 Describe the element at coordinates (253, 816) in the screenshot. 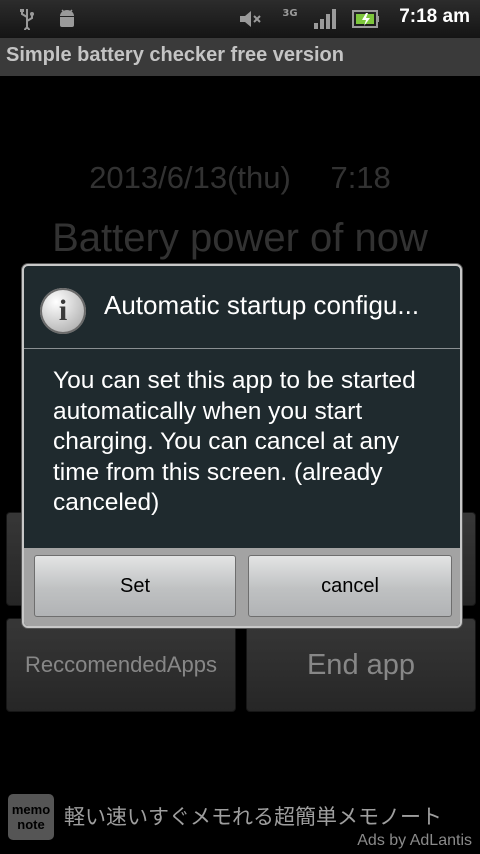

I see `ad-text: 軽い速いすぐメモれる超簡単メモノート` at that location.